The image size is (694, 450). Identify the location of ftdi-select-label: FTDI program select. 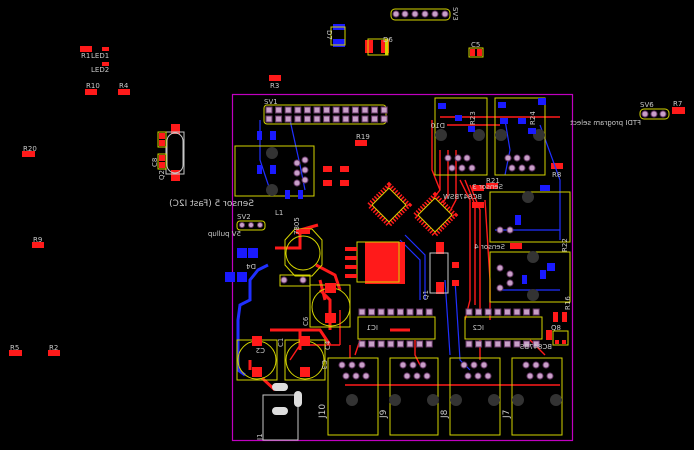
(605, 123).